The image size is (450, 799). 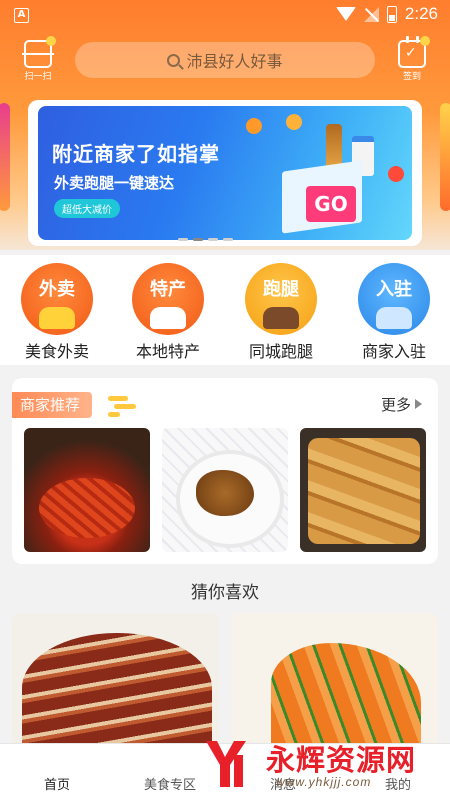 What do you see at coordinates (371, 14) in the screenshot?
I see `signal-icon` at bounding box center [371, 14].